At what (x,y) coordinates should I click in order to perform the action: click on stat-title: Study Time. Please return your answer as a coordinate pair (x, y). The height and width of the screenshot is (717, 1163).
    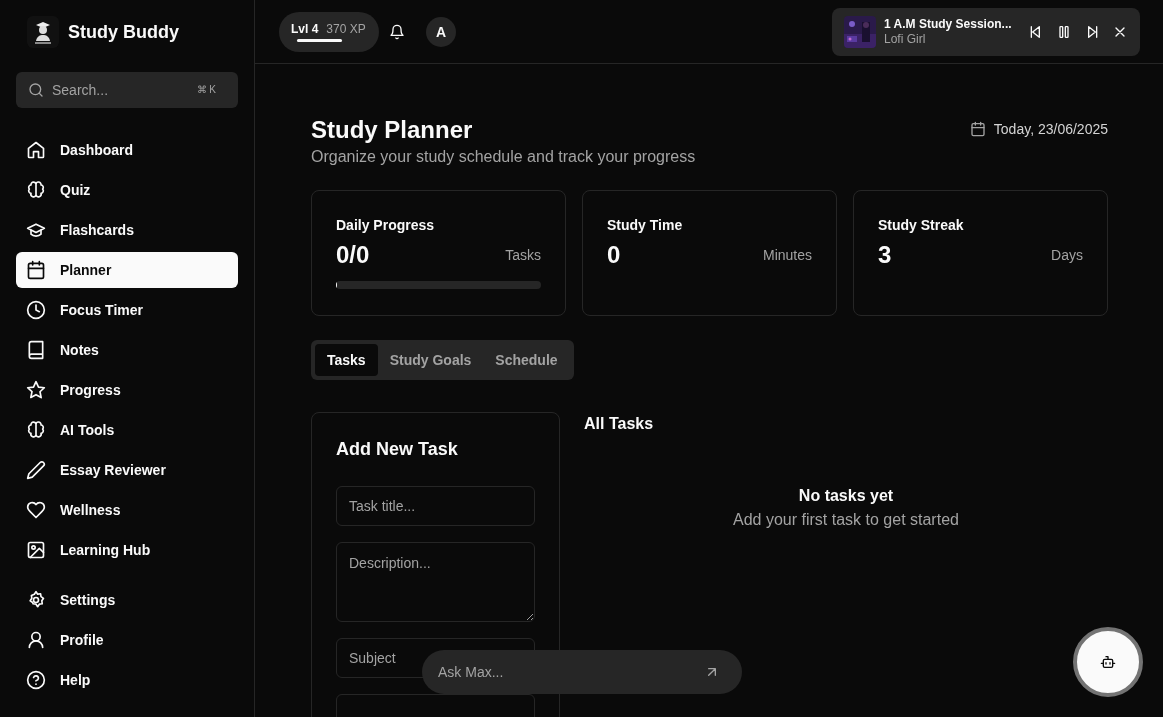
    Looking at the image, I should click on (645, 225).